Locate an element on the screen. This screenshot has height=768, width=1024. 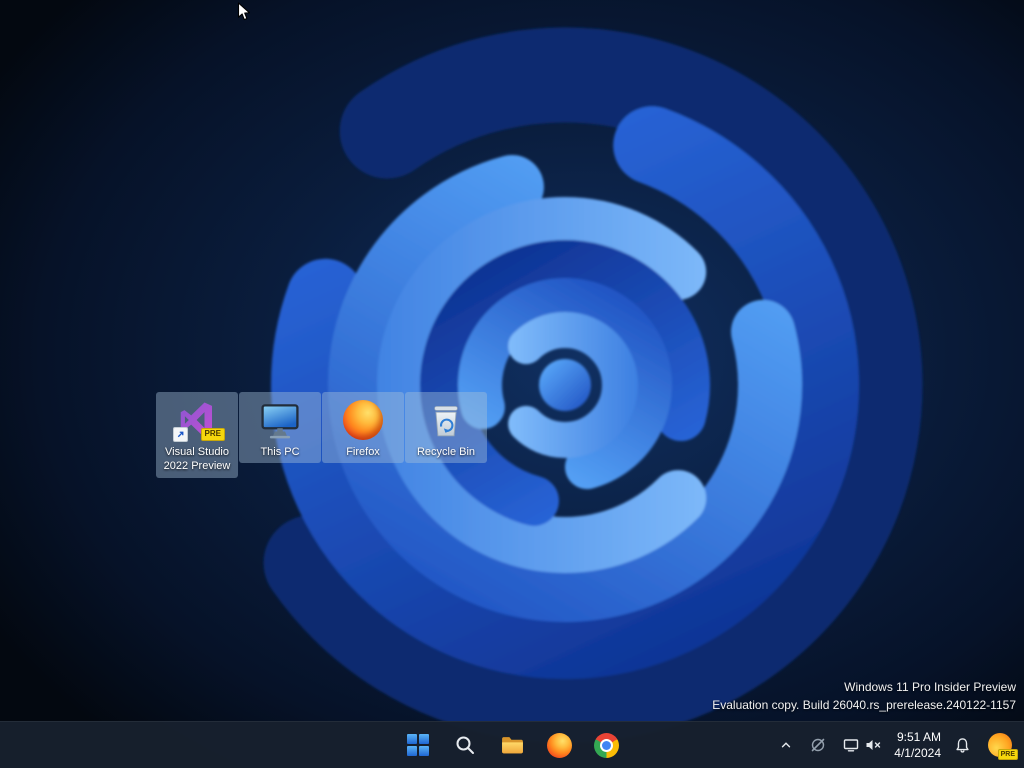
search-icon is located at coordinates (465, 745).